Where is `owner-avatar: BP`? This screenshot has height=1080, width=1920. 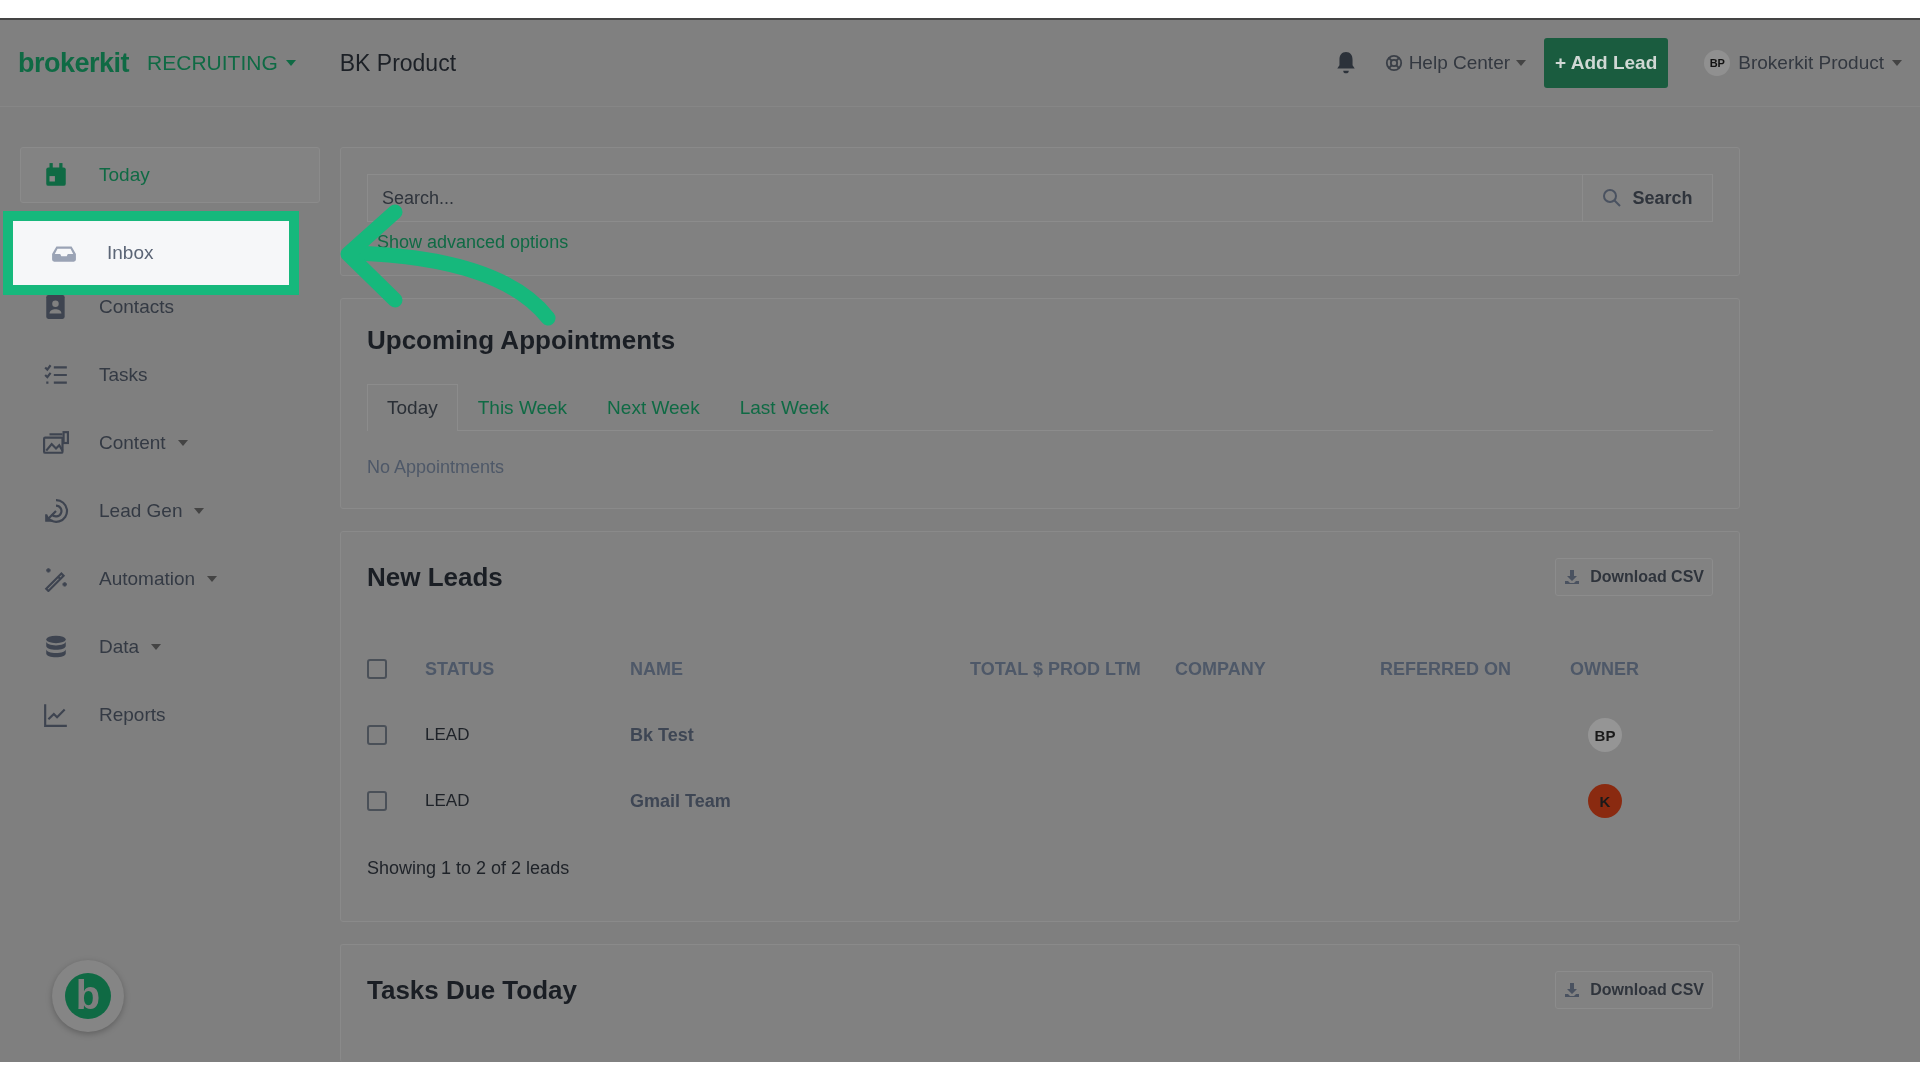 owner-avatar: BP is located at coordinates (1605, 735).